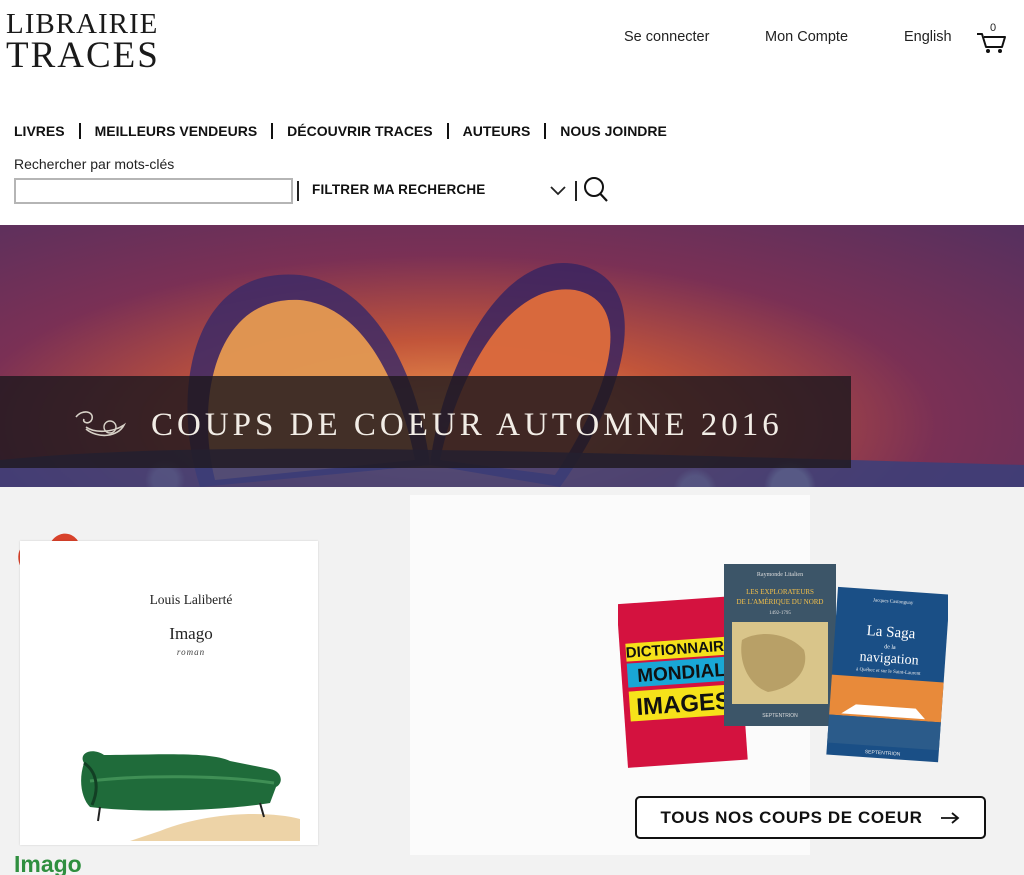 The image size is (1024, 875). What do you see at coordinates (558, 190) in the screenshot?
I see `chevron-down-icon` at bounding box center [558, 190].